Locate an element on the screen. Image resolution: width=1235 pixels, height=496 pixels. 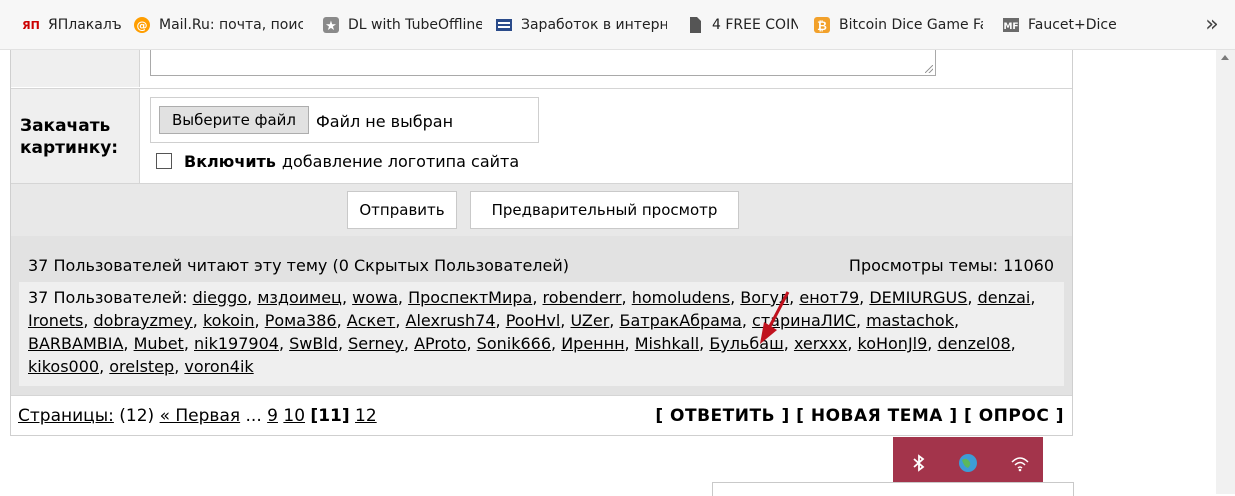
site-icon is located at coordinates (504, 25).